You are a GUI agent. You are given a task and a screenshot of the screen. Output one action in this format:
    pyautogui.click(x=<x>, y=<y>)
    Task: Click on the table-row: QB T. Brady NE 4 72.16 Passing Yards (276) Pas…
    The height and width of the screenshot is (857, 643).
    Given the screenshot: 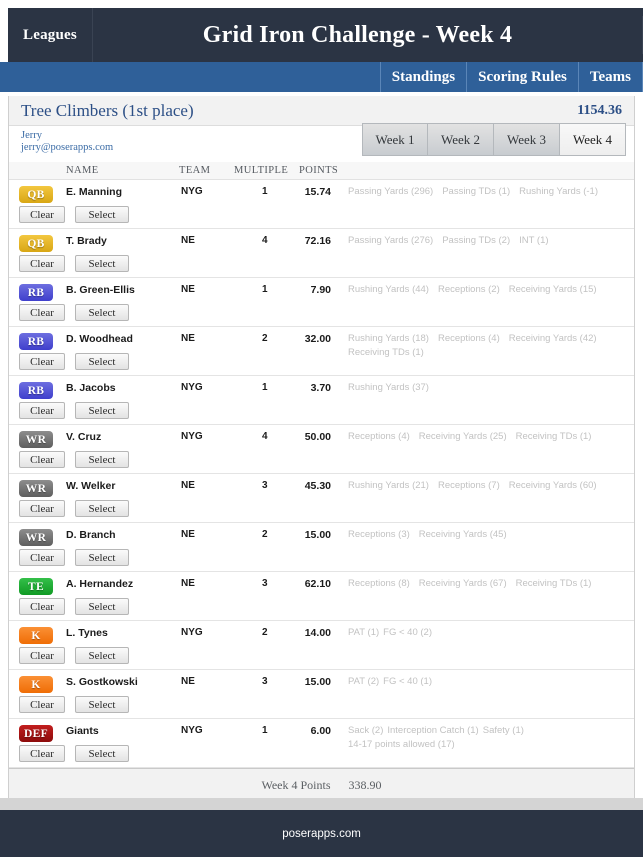 What is the action you would take?
    pyautogui.click(x=321, y=253)
    